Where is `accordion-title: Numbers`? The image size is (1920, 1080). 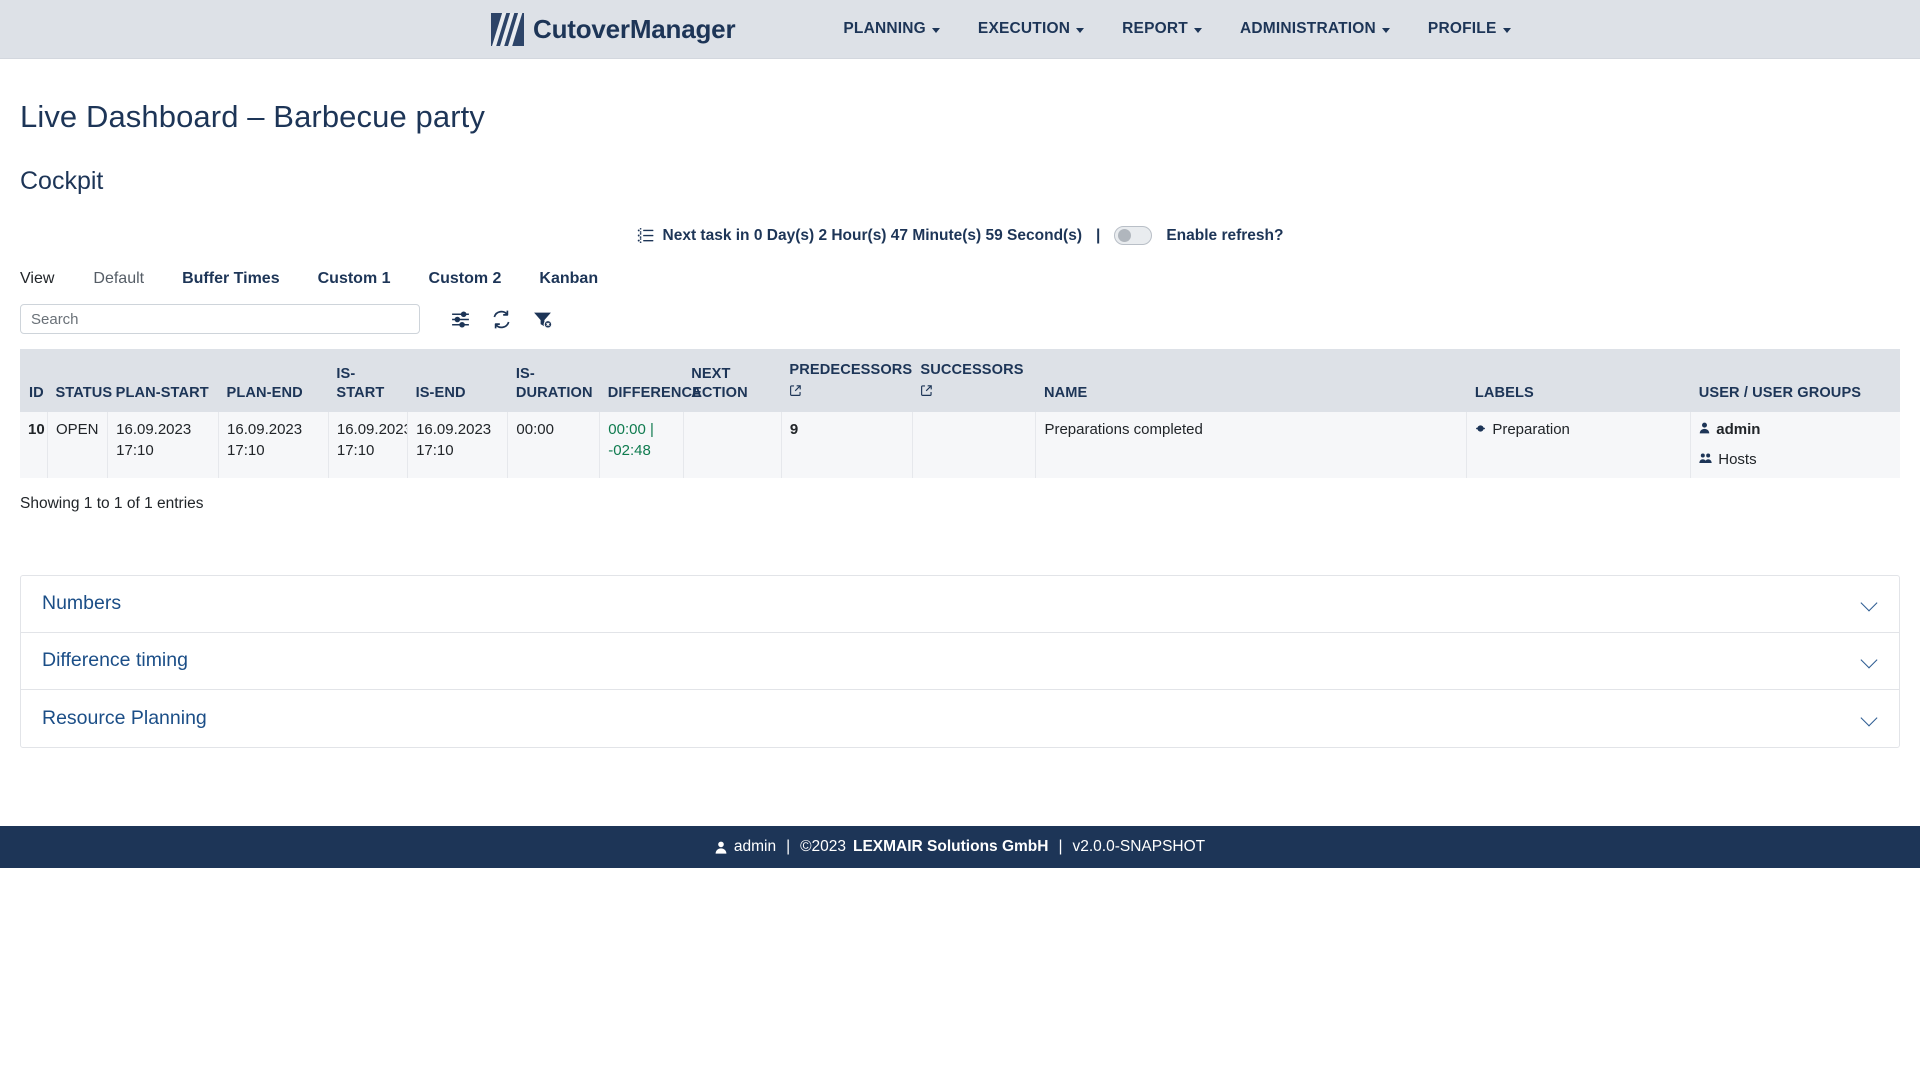
accordion-title: Numbers is located at coordinates (82, 603).